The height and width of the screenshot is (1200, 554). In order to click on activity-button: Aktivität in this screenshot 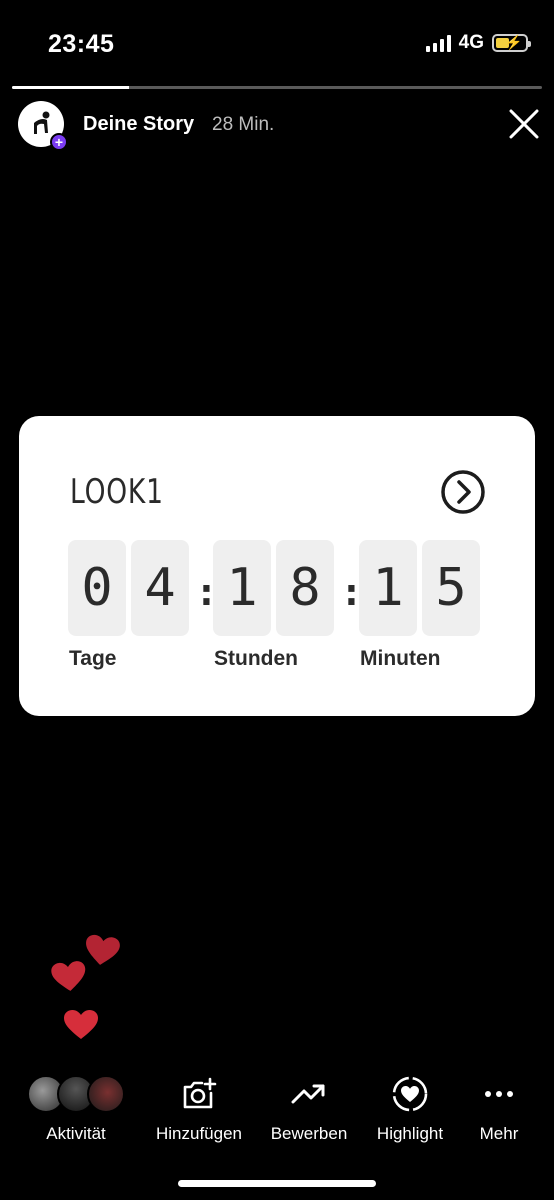, I will do `click(76, 1107)`.